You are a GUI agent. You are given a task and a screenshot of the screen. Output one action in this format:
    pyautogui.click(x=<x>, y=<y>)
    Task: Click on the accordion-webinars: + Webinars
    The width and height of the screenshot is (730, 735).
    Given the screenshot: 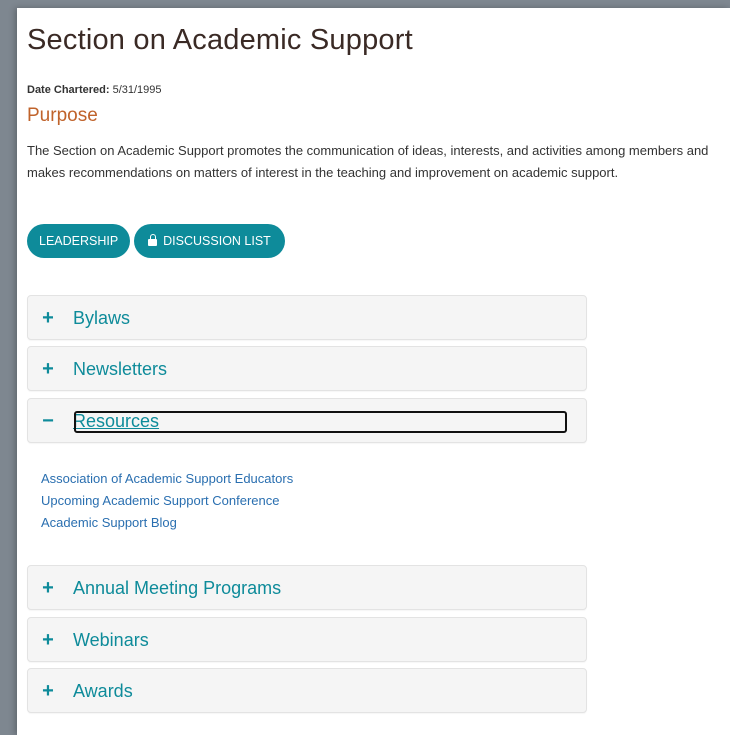 What is the action you would take?
    pyautogui.click(x=307, y=639)
    